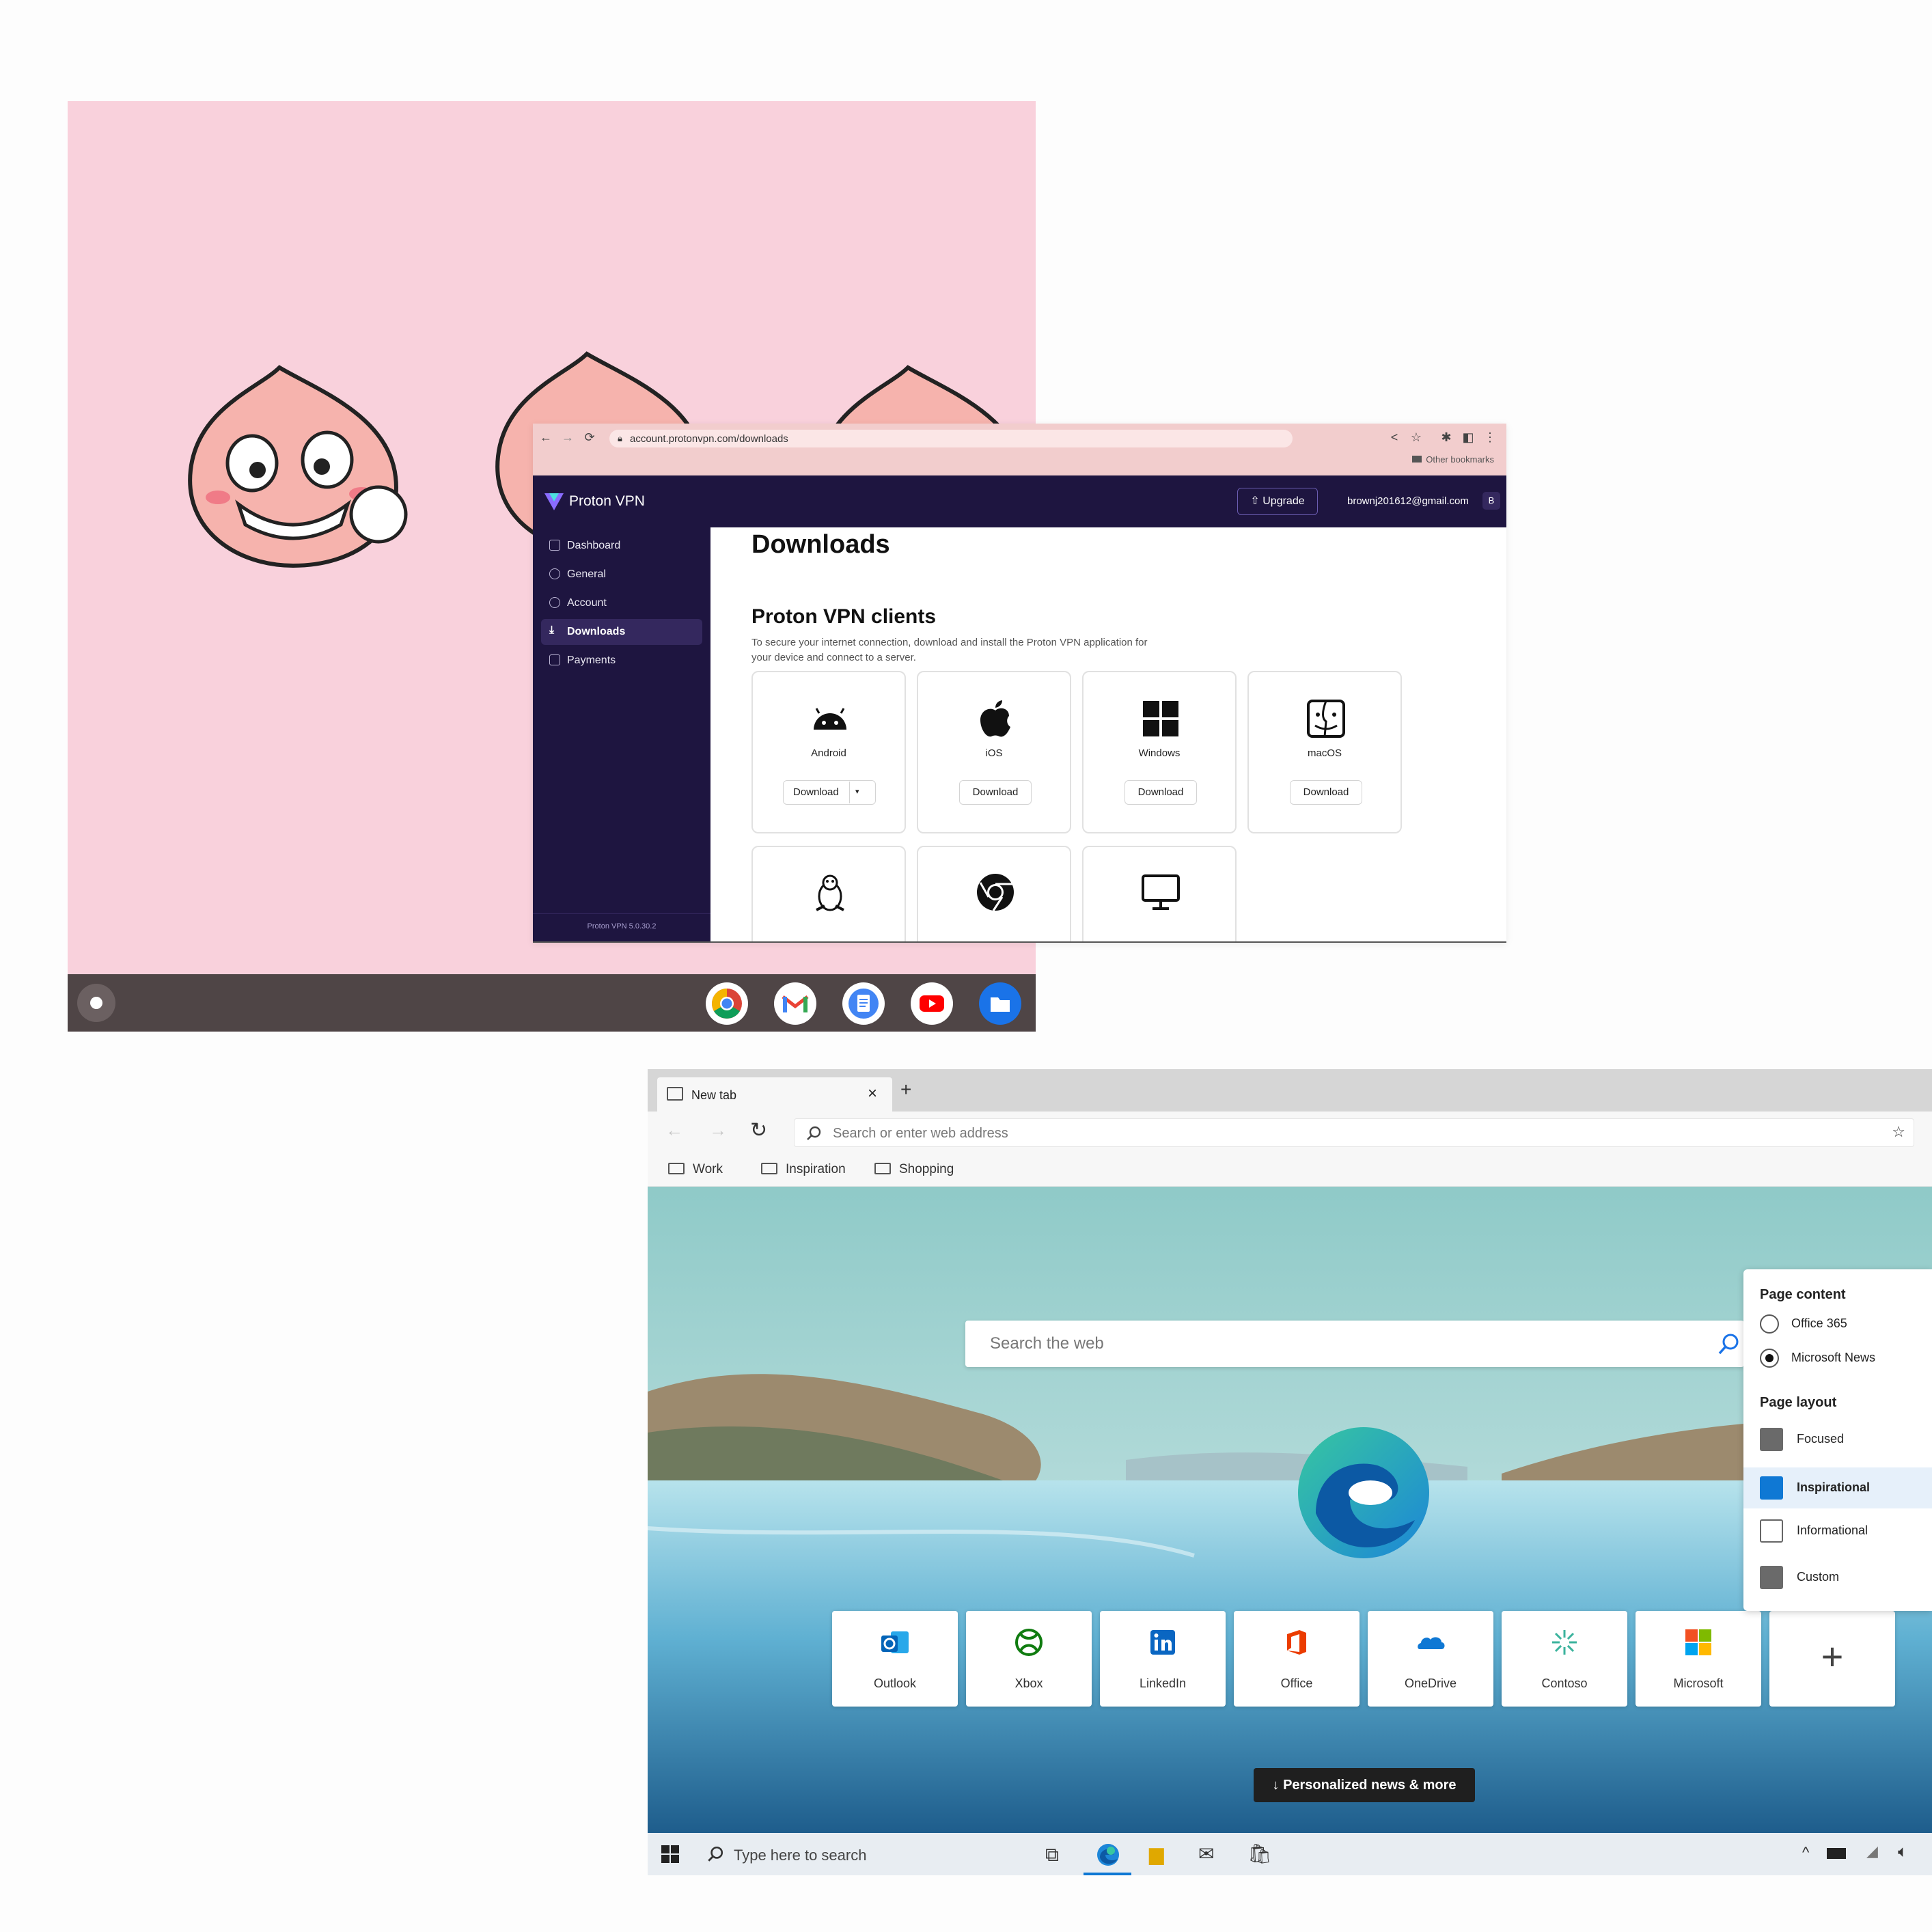 The image size is (1932, 1932). Describe the element at coordinates (1354, 1344) in the screenshot. I see `web-search-box: Search the web` at that location.